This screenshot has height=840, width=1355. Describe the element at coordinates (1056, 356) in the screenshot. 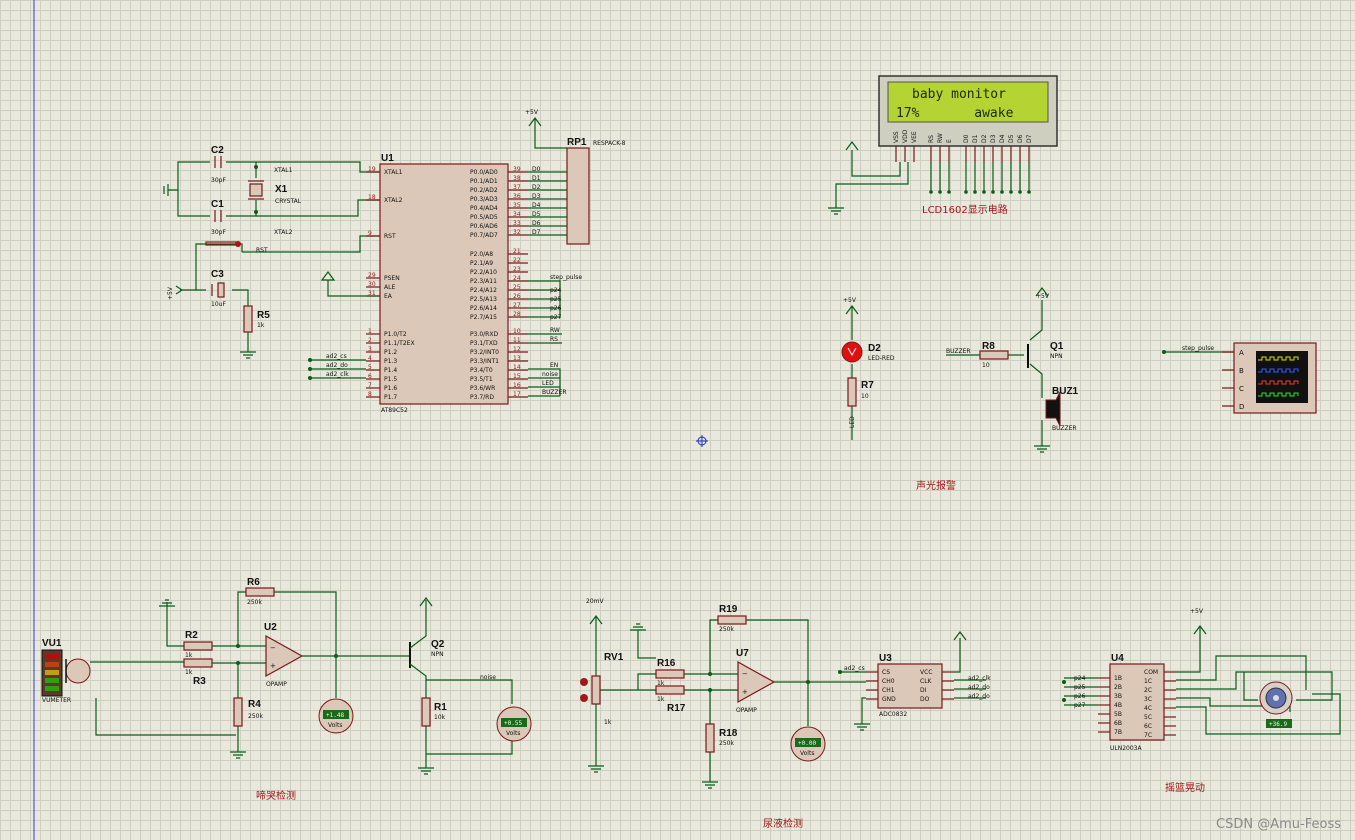

I see `val-q1: NPN` at that location.